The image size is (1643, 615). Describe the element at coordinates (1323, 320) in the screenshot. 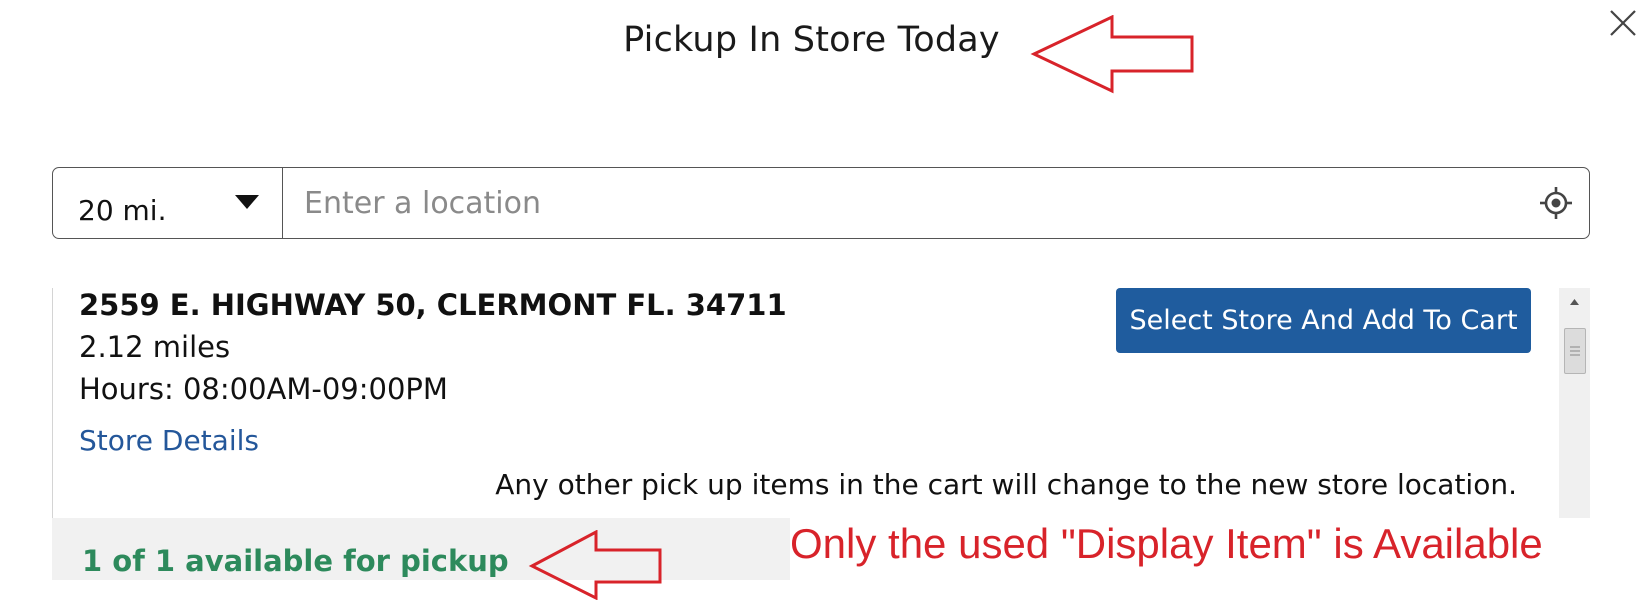

I see `select-store-add-to-cart-button: Select Store And Add To Cart` at that location.